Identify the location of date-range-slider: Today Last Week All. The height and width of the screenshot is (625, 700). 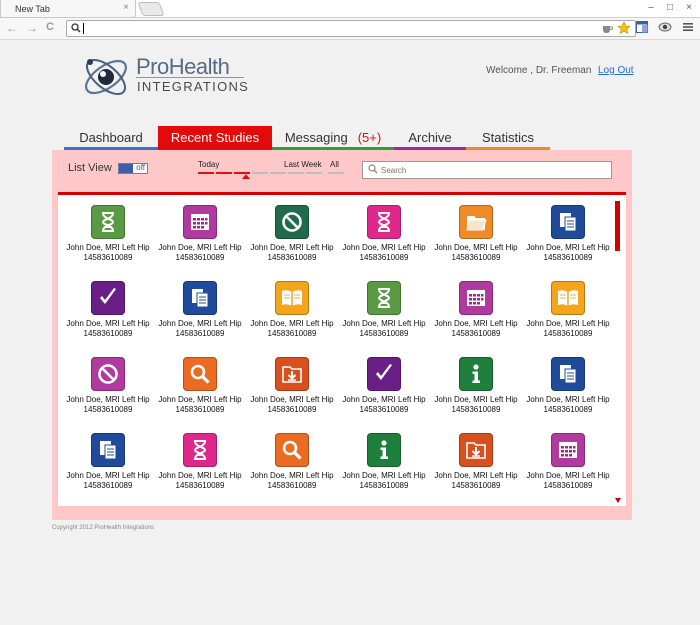
(273, 170).